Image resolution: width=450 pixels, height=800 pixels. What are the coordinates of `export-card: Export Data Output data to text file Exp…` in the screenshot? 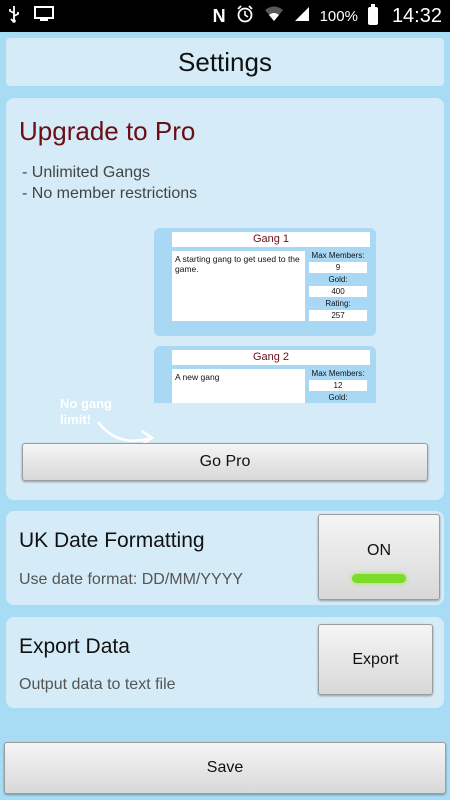 It's located at (225, 662).